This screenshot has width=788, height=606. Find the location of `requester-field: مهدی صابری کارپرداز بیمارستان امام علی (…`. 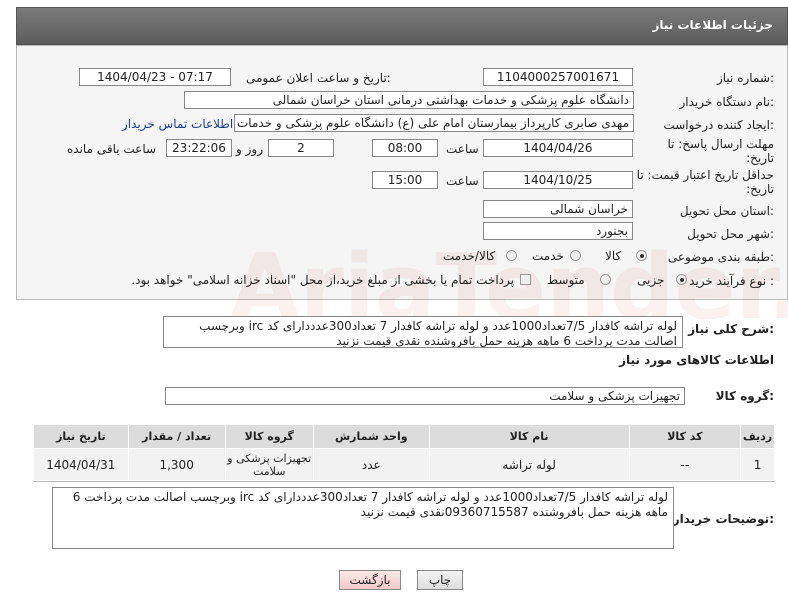

requester-field: مهدی صابری کارپرداز بیمارستان امام علی (… is located at coordinates (434, 123).